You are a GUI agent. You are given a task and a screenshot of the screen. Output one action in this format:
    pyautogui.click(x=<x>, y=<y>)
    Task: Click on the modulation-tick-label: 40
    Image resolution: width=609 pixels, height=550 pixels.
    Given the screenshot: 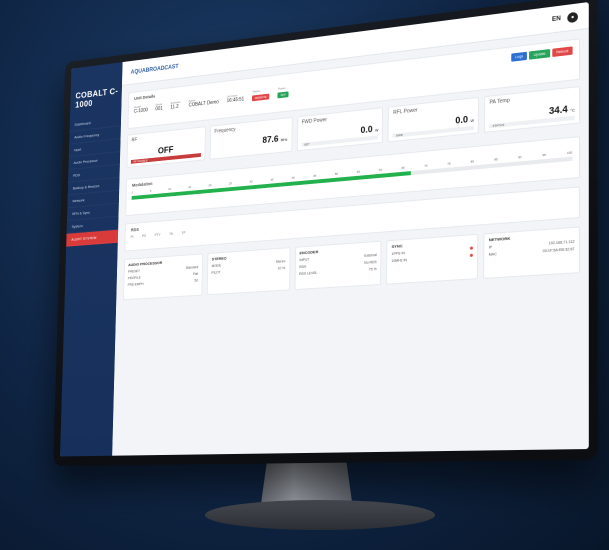 What is the action you would take?
    pyautogui.click(x=293, y=177)
    